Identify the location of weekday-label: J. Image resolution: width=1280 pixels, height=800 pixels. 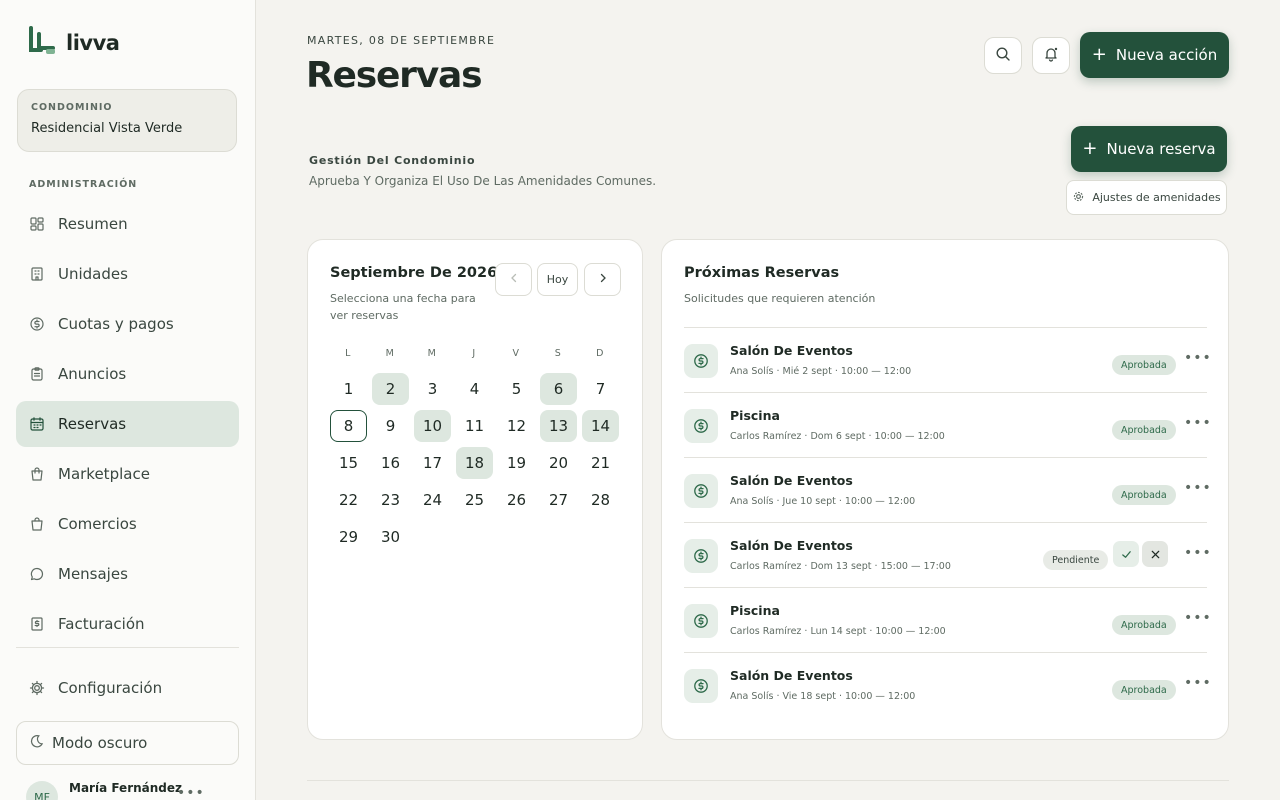
(474, 353).